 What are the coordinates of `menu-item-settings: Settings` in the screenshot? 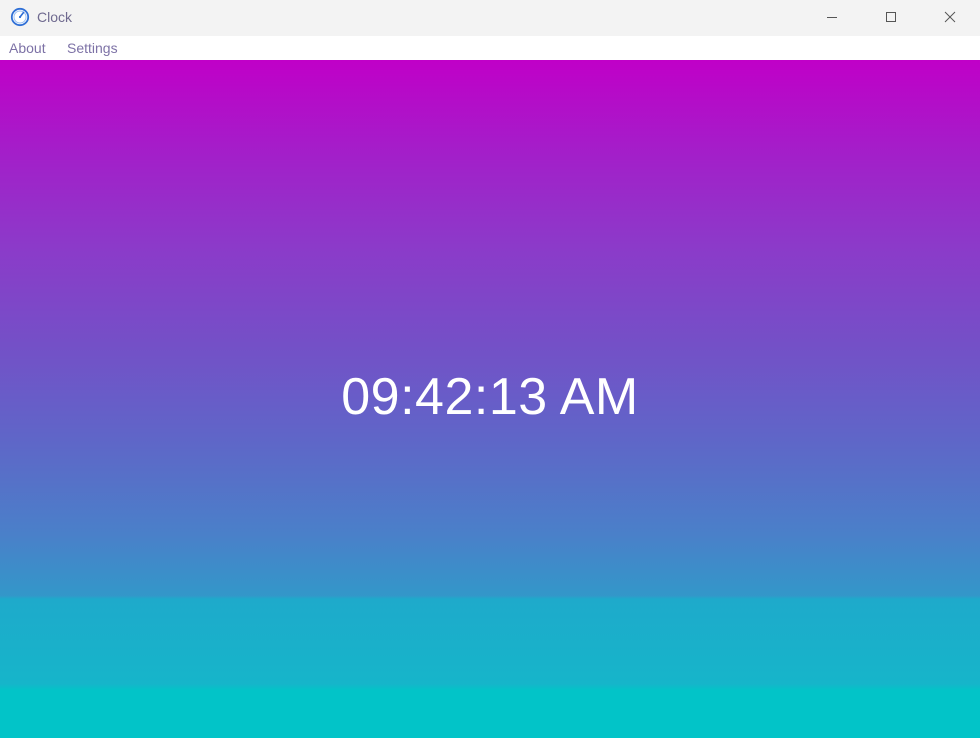 It's located at (92, 48).